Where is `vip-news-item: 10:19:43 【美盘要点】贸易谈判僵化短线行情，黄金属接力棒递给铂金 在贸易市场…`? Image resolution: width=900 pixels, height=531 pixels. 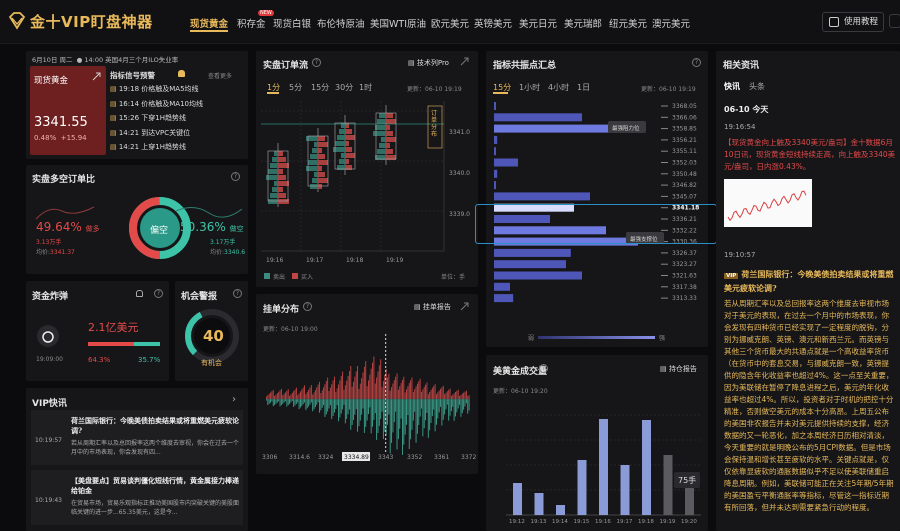 vip-news-item: 10:19:43 【美盘要点】贸易谈判僵化短线行情，黄金属接力棒递给铂金 在贸易市场… is located at coordinates (137, 497).